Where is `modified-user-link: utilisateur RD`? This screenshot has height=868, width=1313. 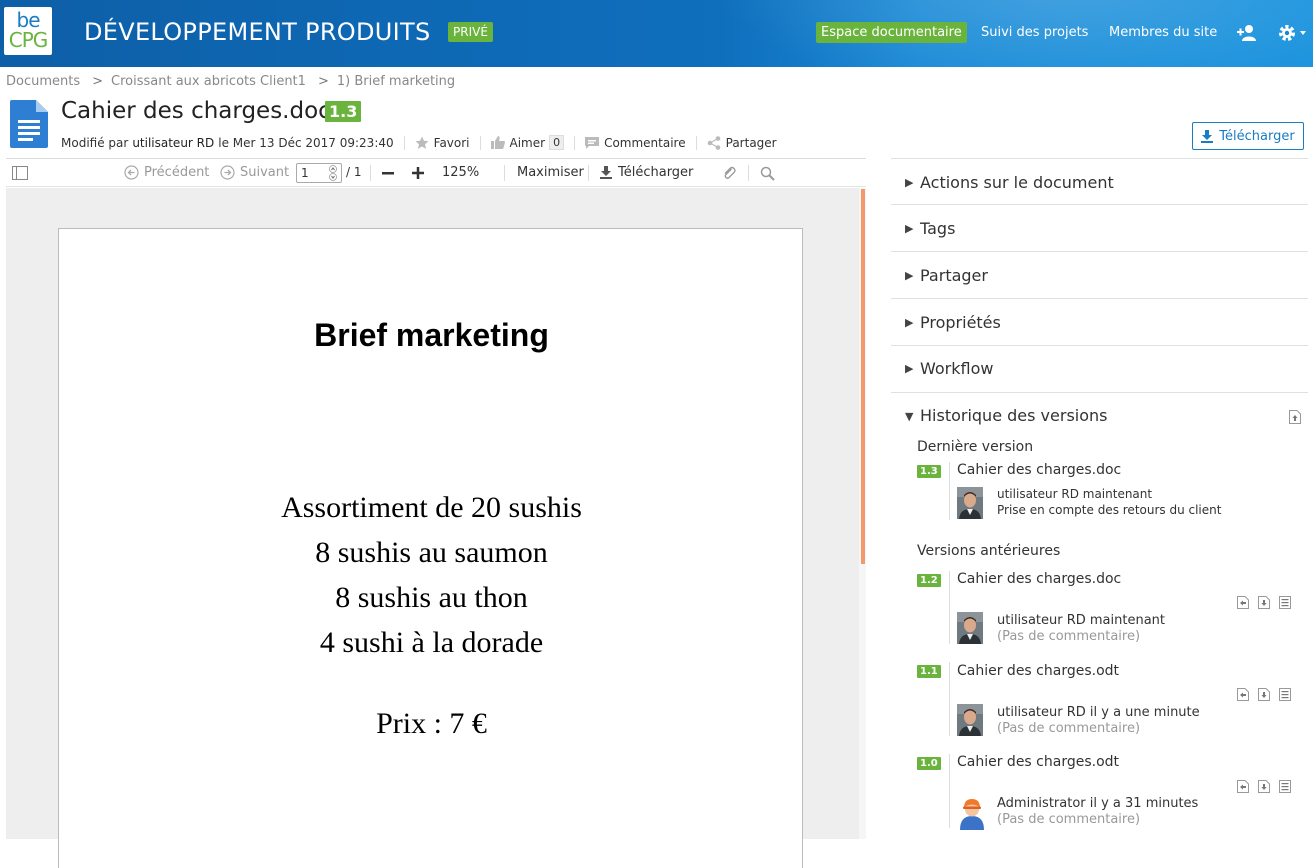 modified-user-link: utilisateur RD is located at coordinates (173, 143).